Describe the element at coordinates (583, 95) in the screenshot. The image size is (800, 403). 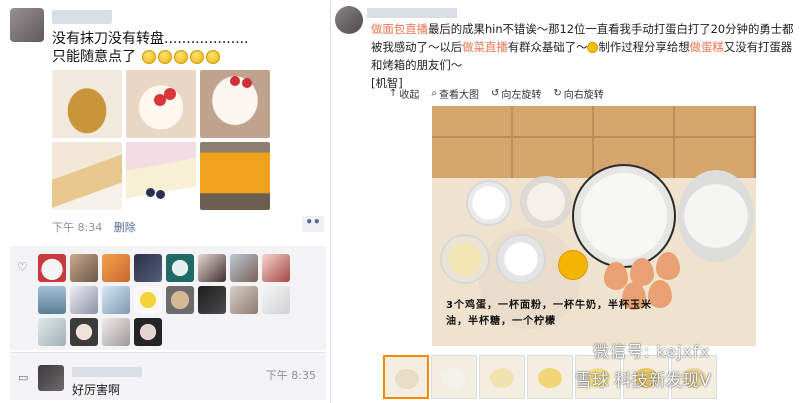
I see `rotate-right-label: 向右旋转` at that location.